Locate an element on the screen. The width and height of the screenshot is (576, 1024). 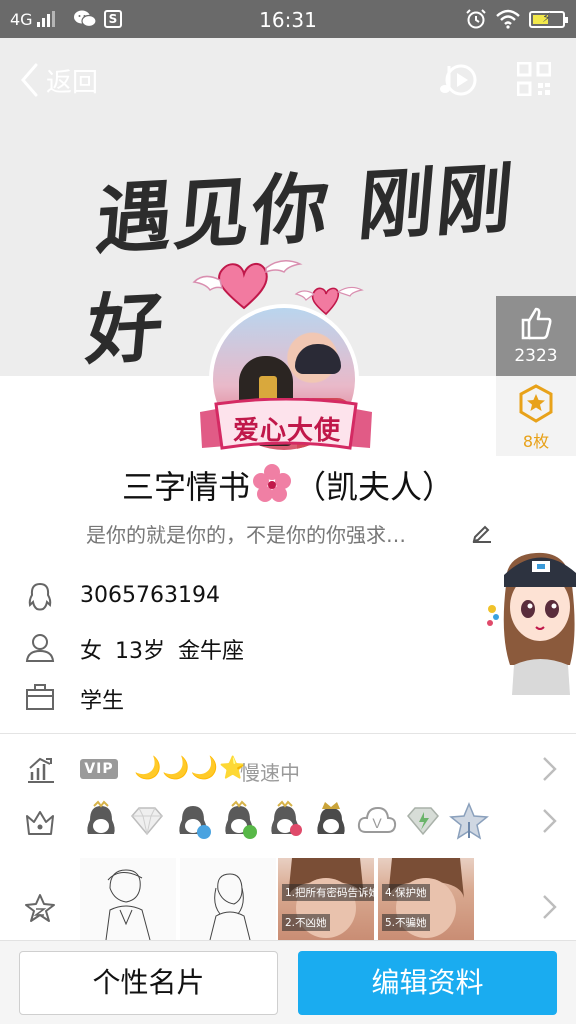
avatar-with-badge: 爱心大使 is located at coordinates (287, 356).